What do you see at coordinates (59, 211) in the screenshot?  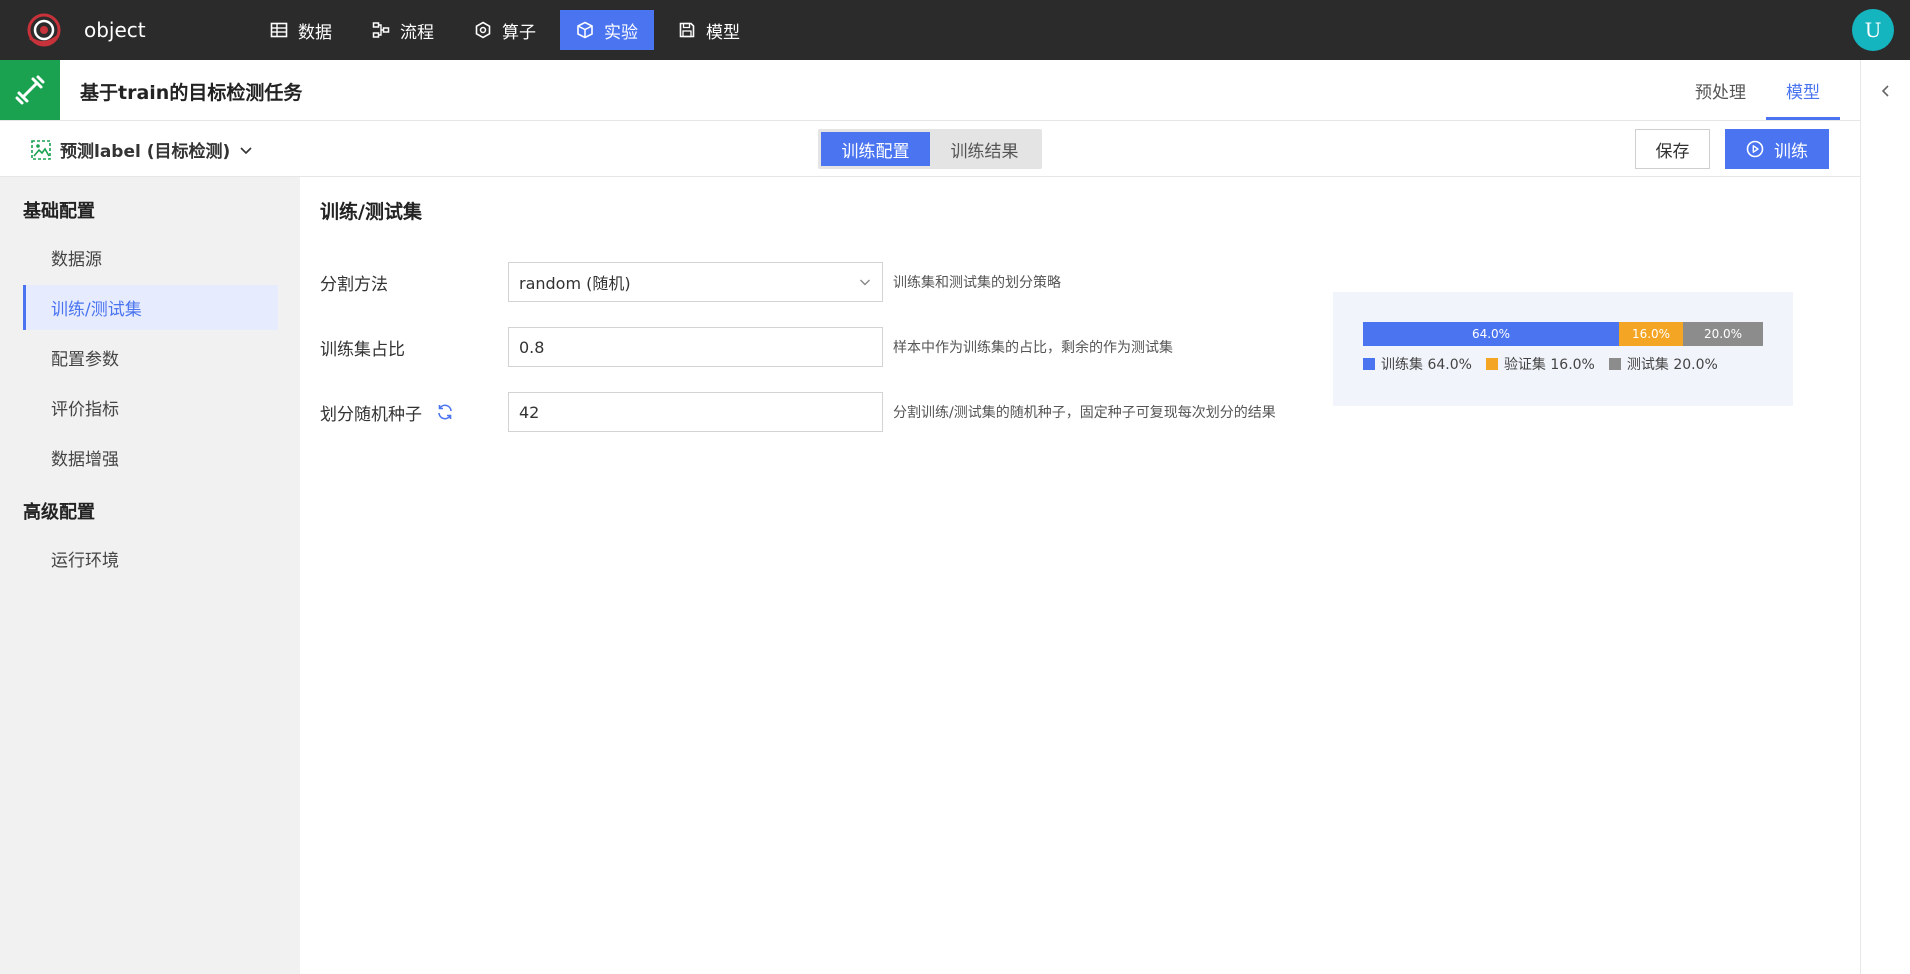 I see `sidebar-group-basic: 基础配置` at bounding box center [59, 211].